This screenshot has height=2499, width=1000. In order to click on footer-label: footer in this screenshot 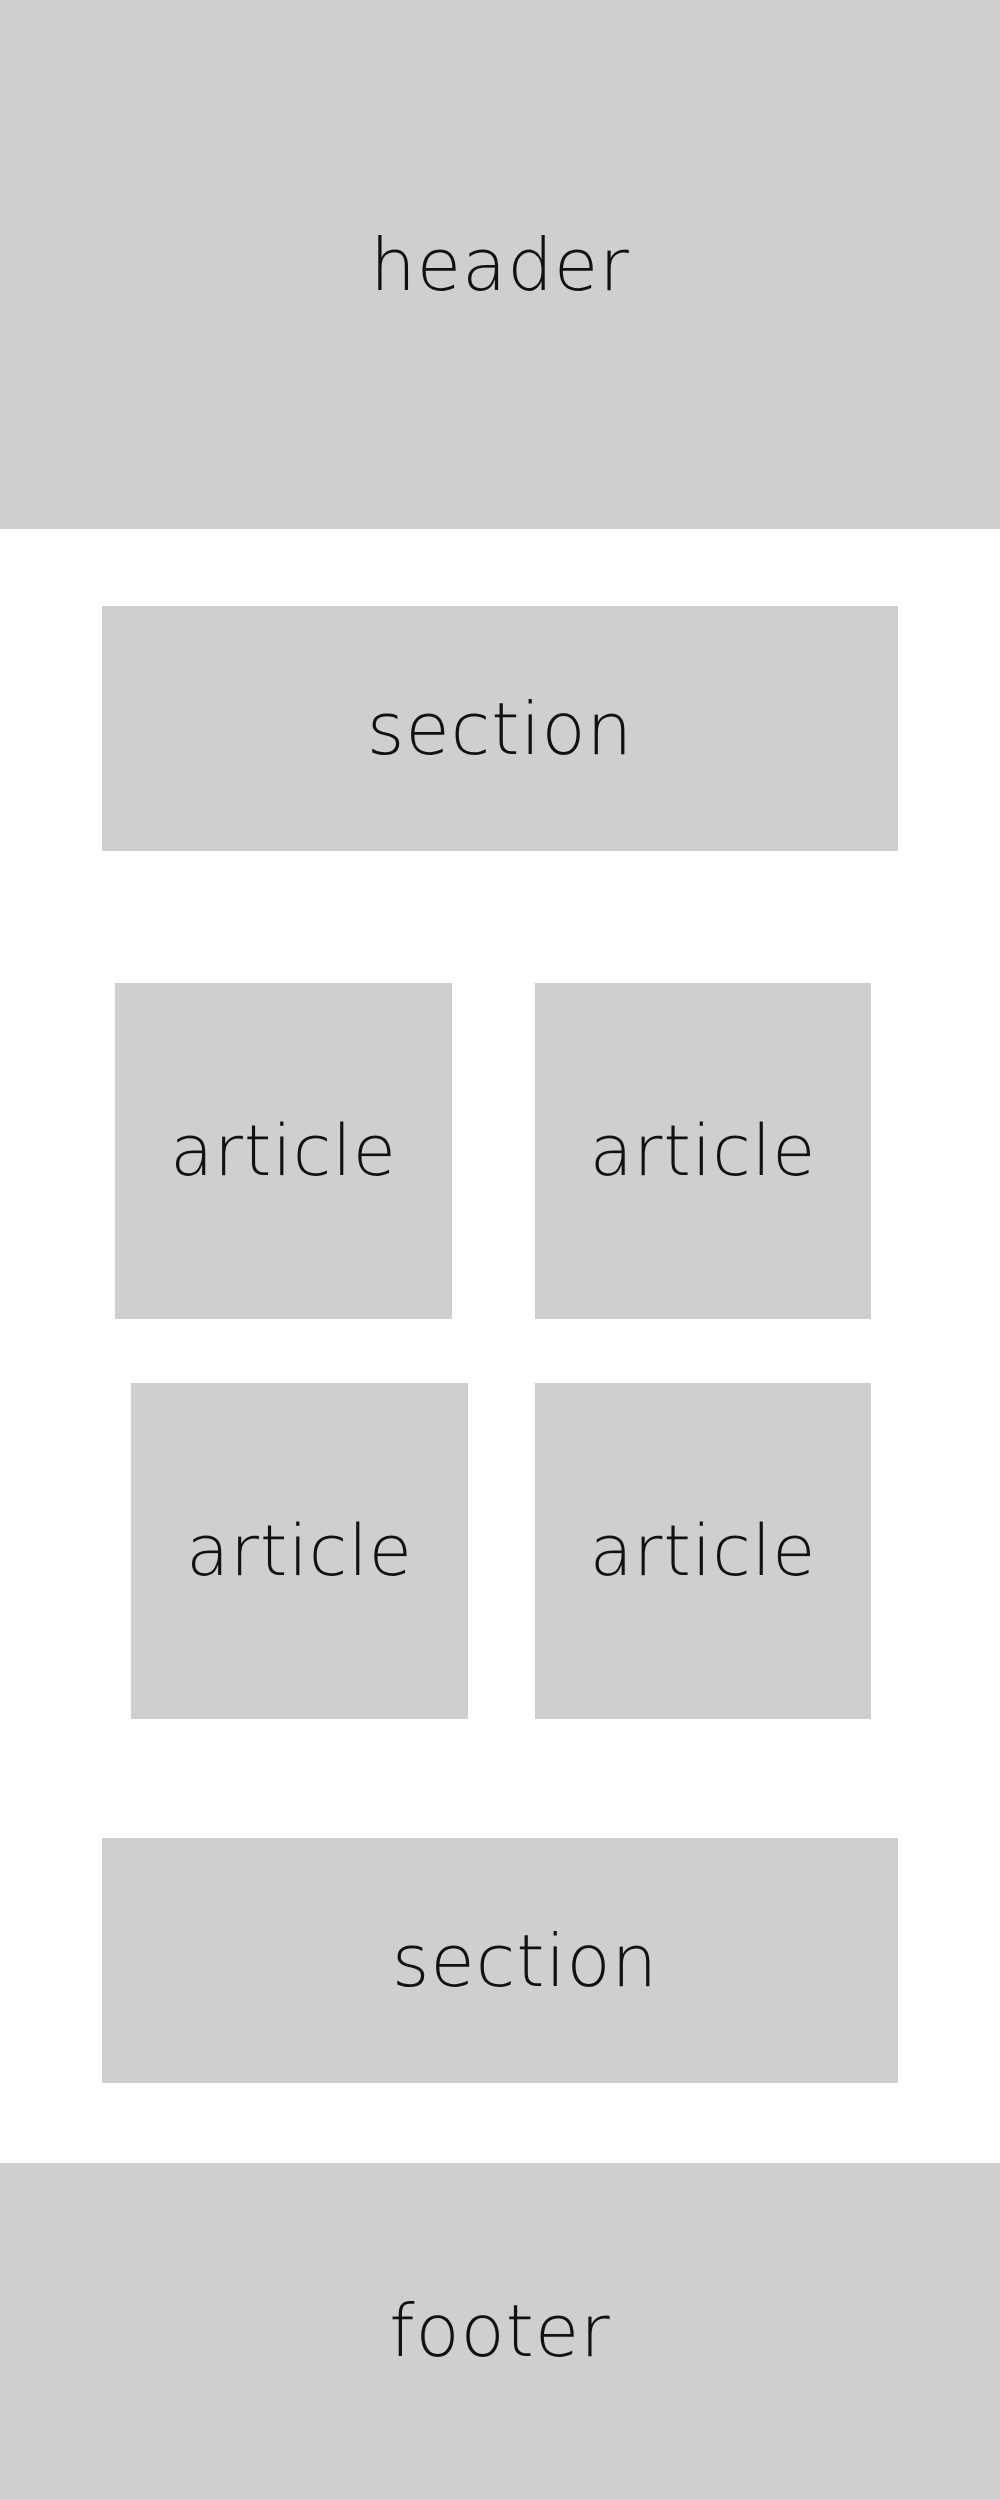, I will do `click(500, 2331)`.